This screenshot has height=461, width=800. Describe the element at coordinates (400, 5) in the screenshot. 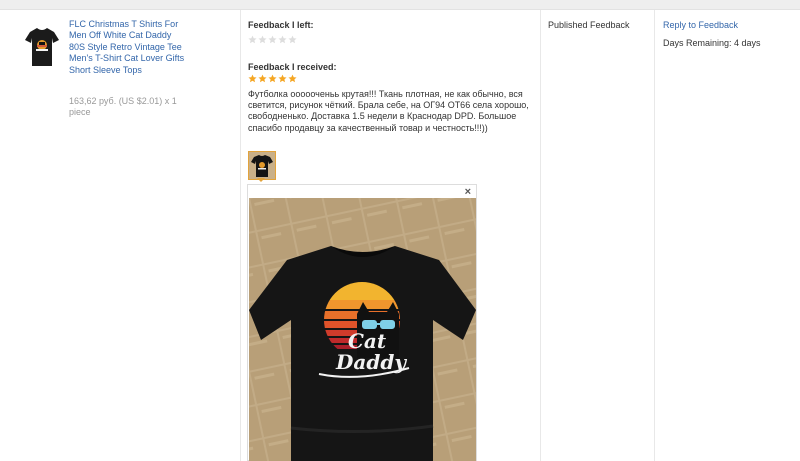

I see `top-bar` at that location.